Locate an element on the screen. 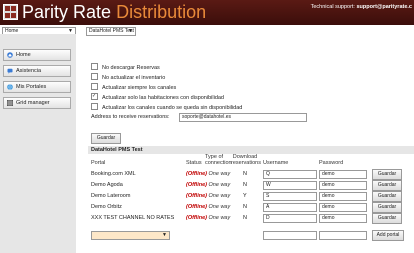  section-title: DataHotel PMS Test is located at coordinates (251, 150).